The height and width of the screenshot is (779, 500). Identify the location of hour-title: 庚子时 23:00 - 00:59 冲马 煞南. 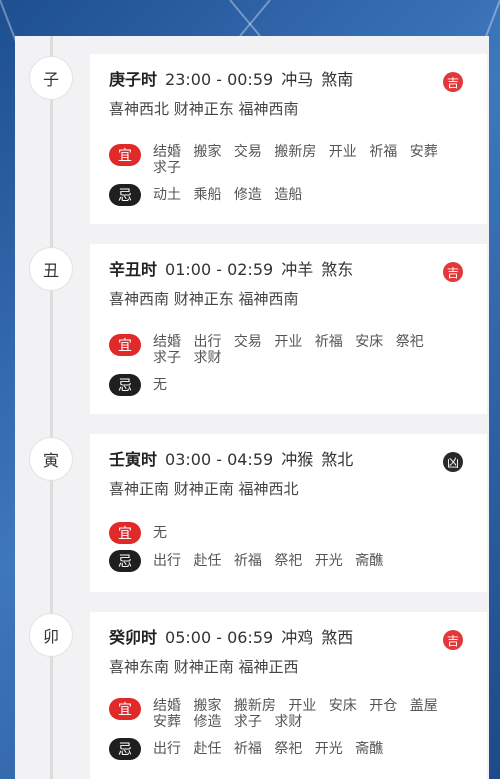
(235, 78).